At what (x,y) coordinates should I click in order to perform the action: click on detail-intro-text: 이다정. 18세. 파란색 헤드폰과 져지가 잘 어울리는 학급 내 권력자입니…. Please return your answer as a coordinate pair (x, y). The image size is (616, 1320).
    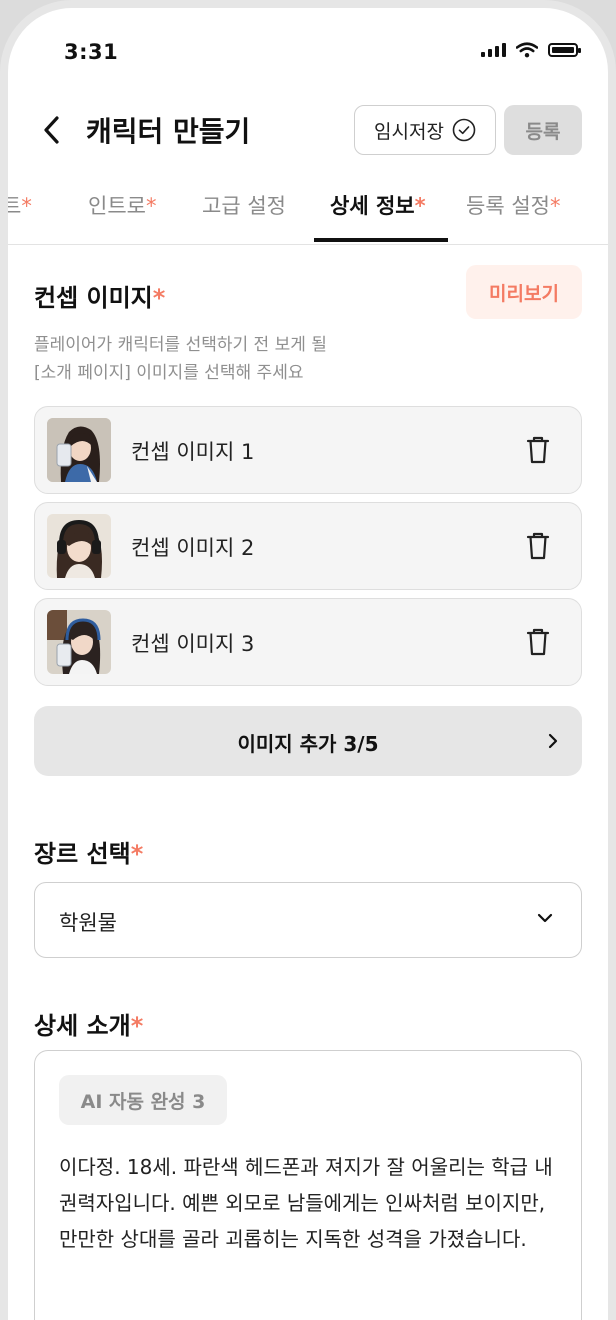
    Looking at the image, I should click on (306, 1203).